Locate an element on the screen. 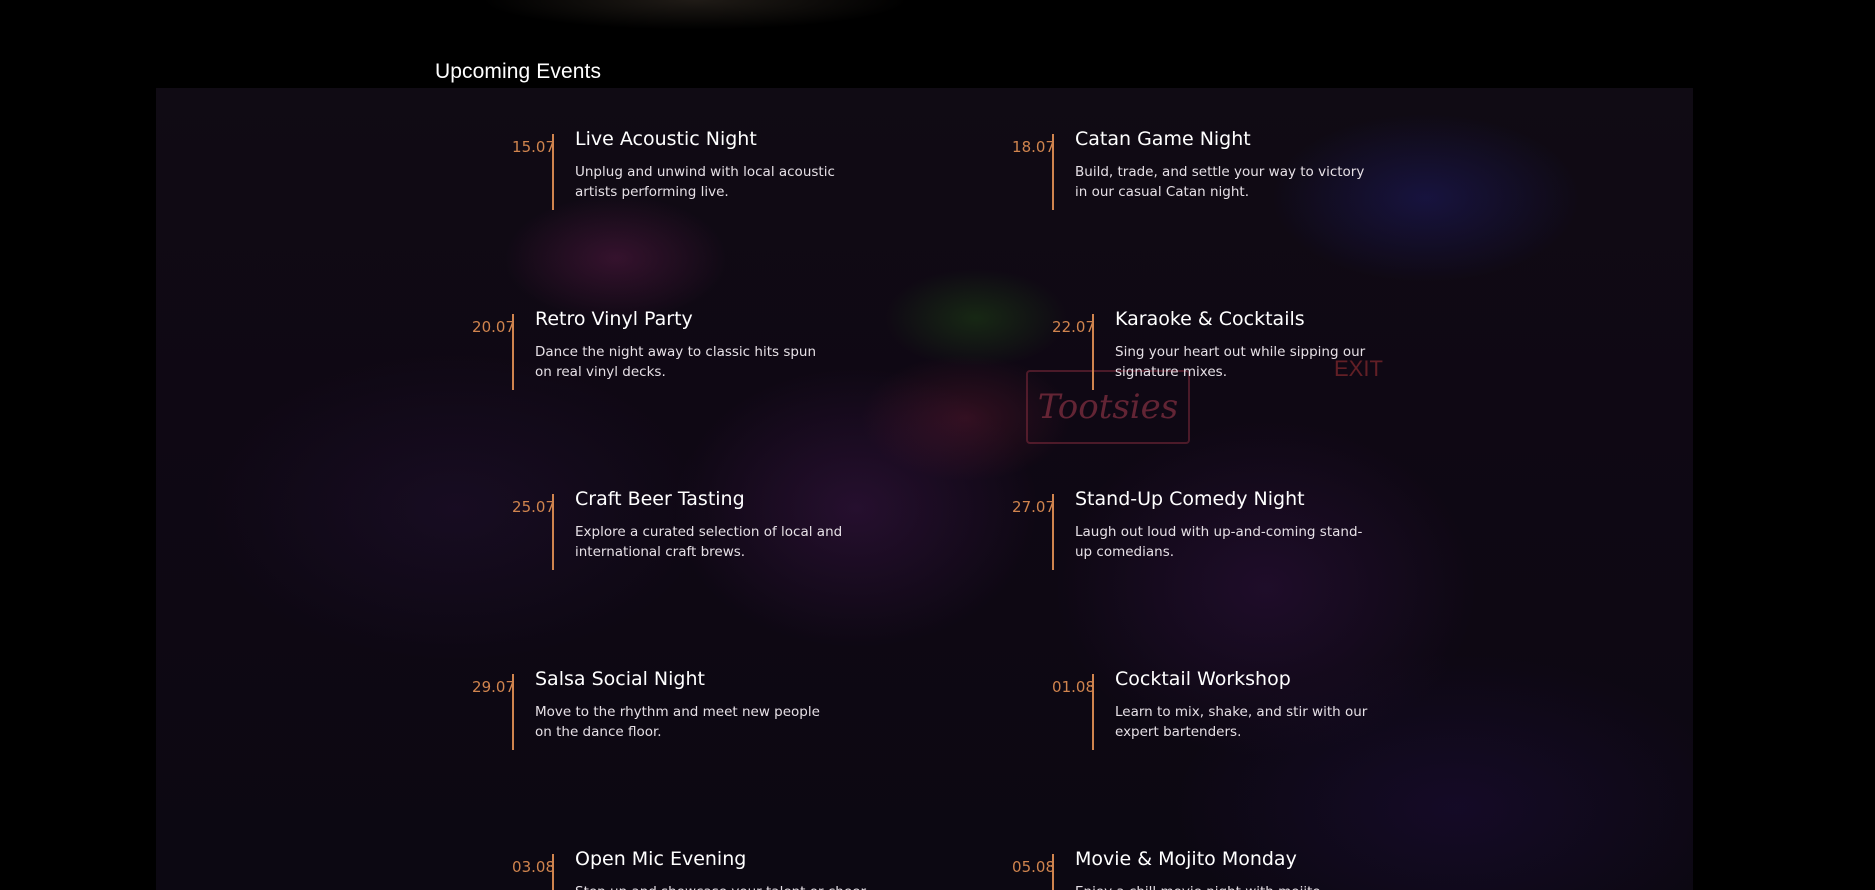 Image resolution: width=1875 pixels, height=890 pixels. event-title: Movie & Mojito Monday is located at coordinates (1222, 859).